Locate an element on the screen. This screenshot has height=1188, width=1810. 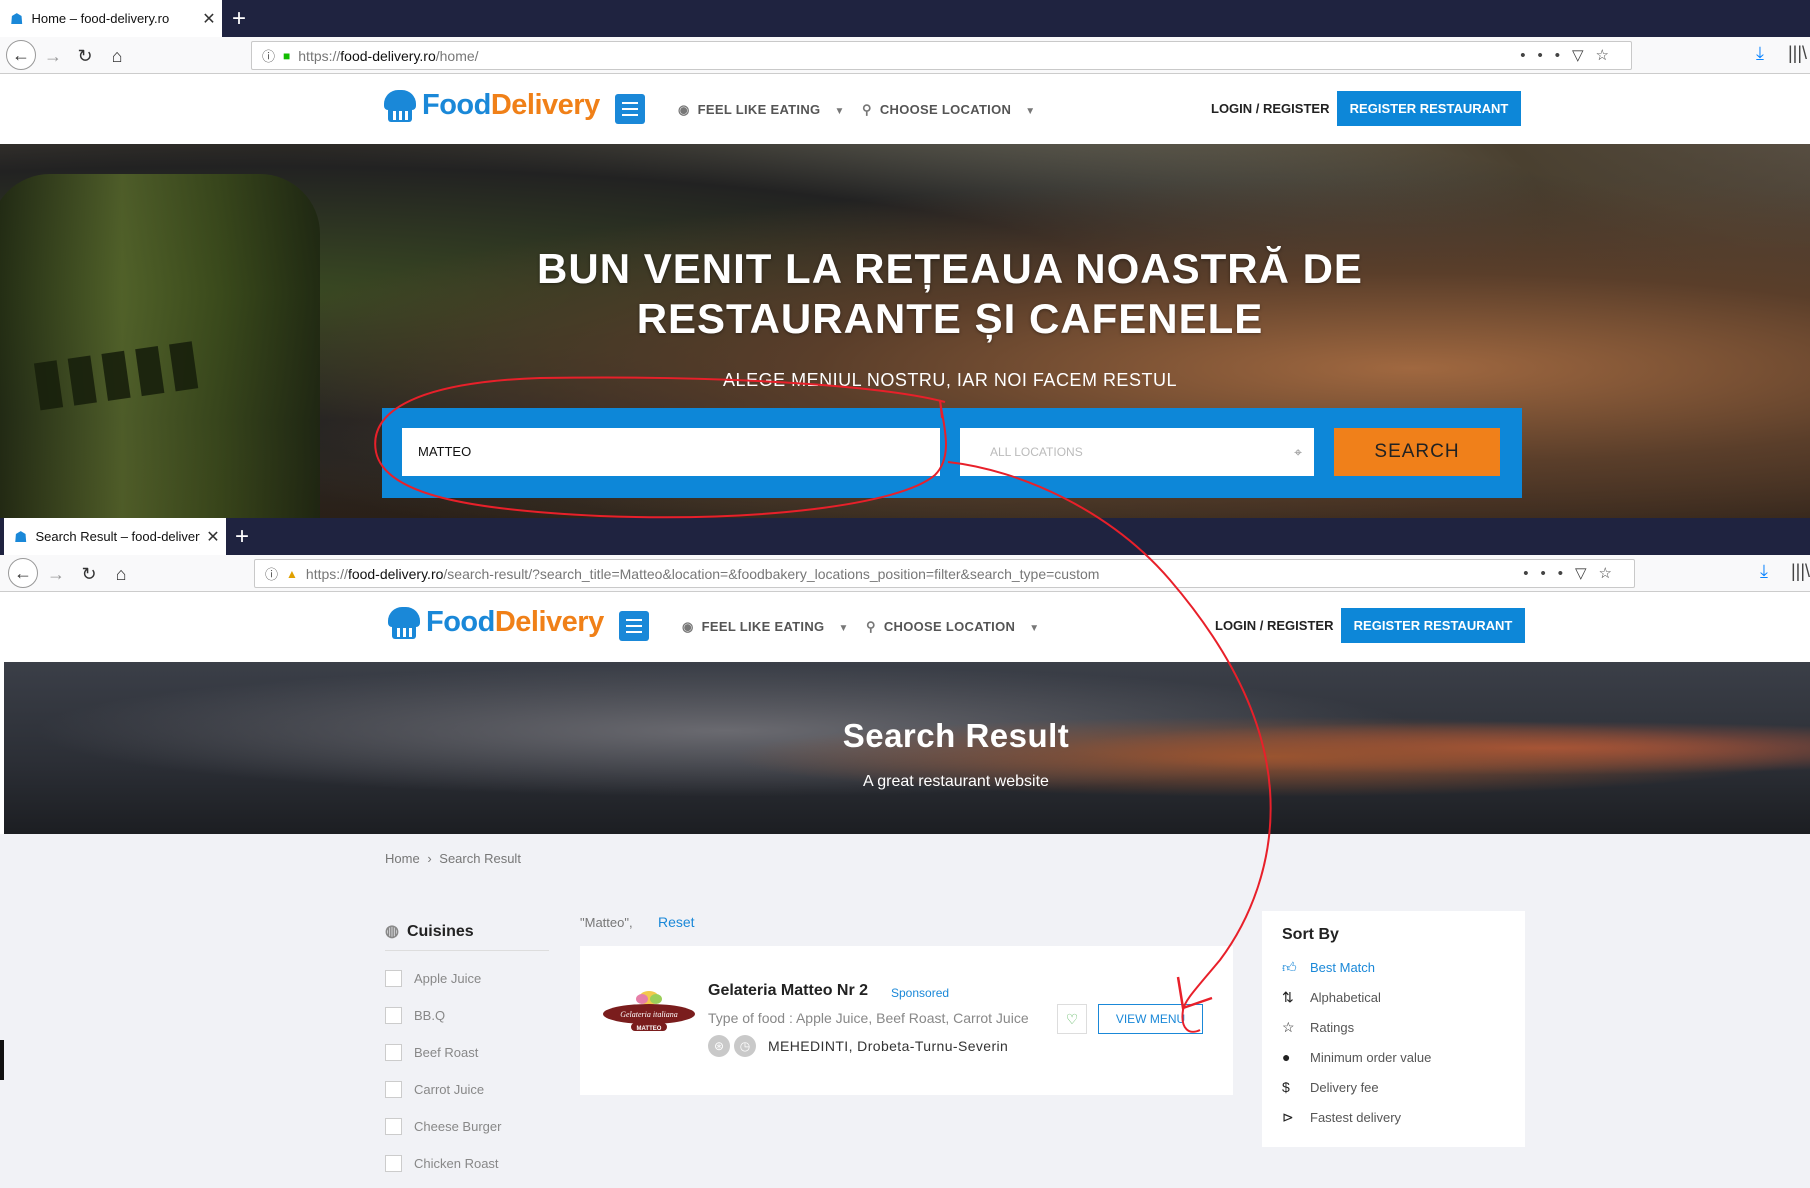
cuisine-label: Cheese Burger is located at coordinates (458, 1126).